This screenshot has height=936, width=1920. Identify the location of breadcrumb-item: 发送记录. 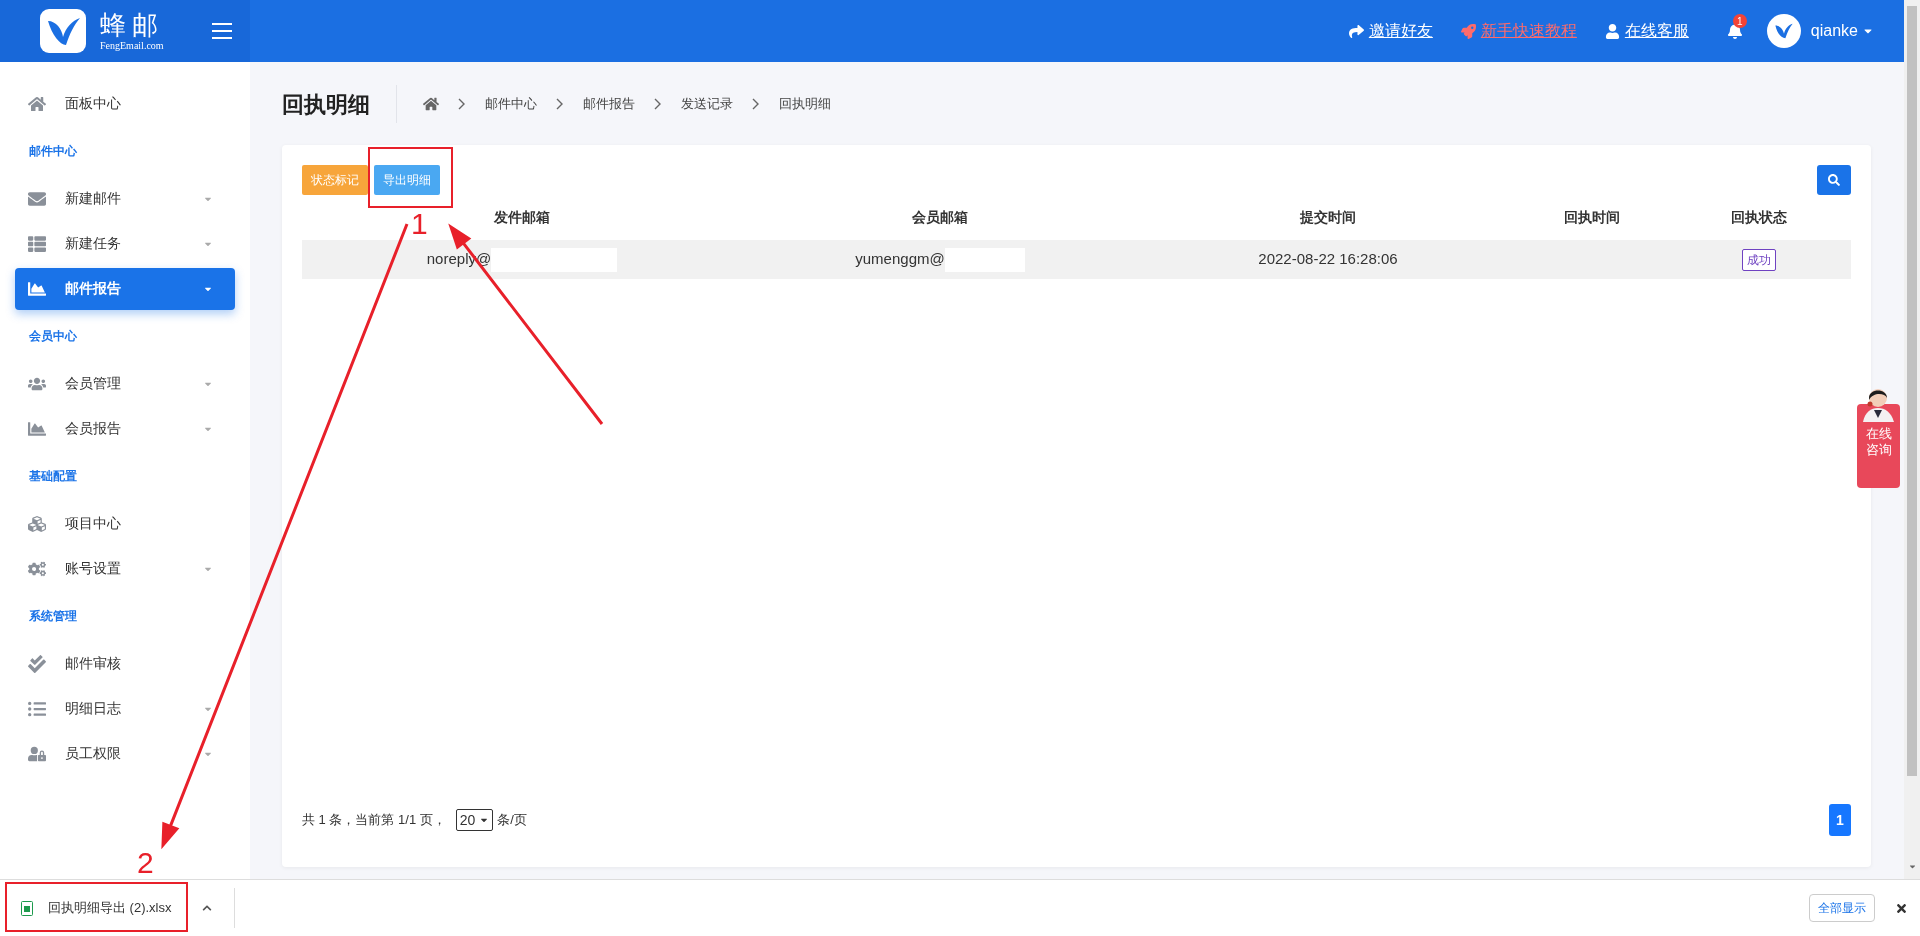
(707, 104).